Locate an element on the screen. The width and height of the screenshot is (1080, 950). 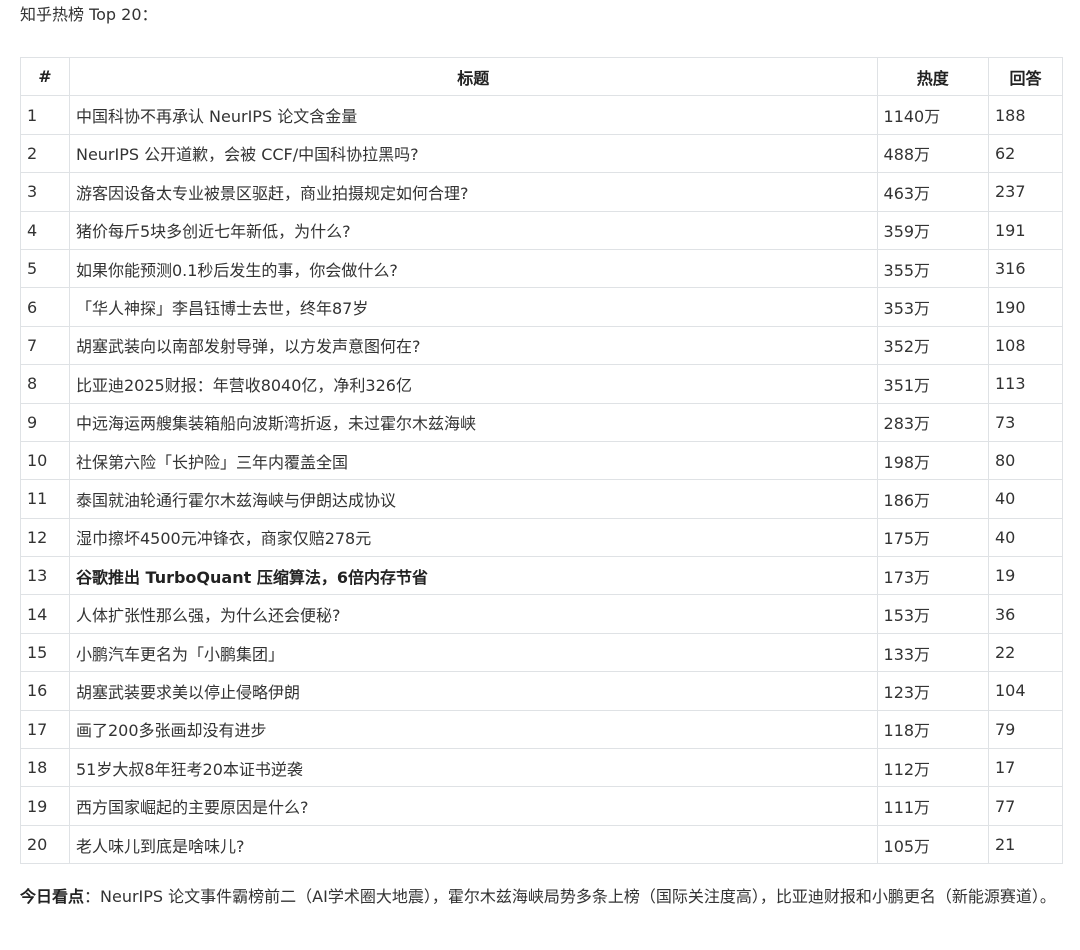
header-answers: 回答 is located at coordinates (1025, 76).